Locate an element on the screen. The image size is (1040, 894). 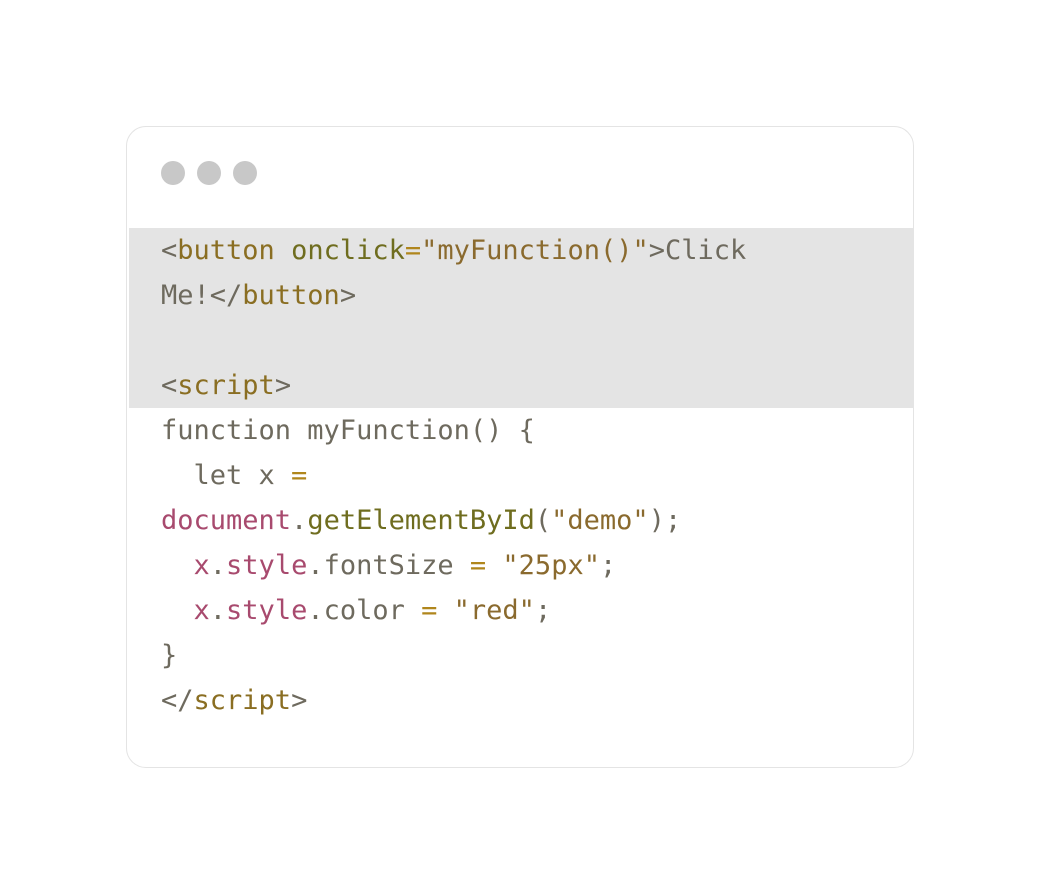
code-line: } is located at coordinates (453, 655).